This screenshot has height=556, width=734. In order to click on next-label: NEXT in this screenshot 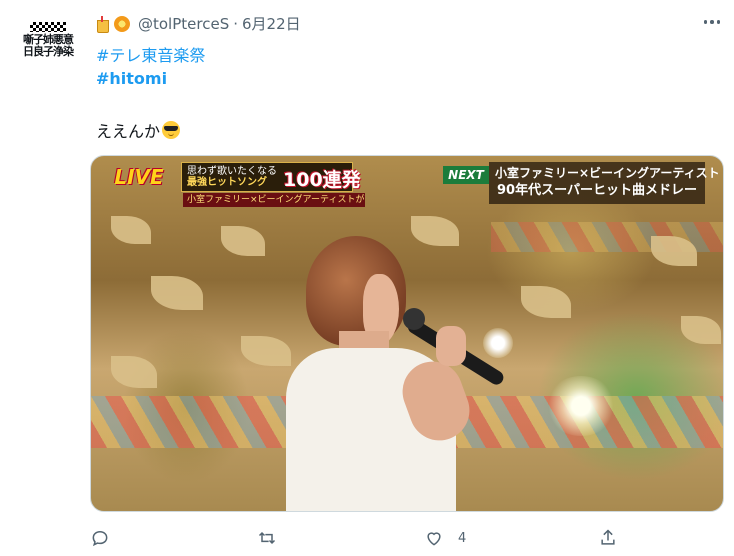, I will do `click(466, 175)`.